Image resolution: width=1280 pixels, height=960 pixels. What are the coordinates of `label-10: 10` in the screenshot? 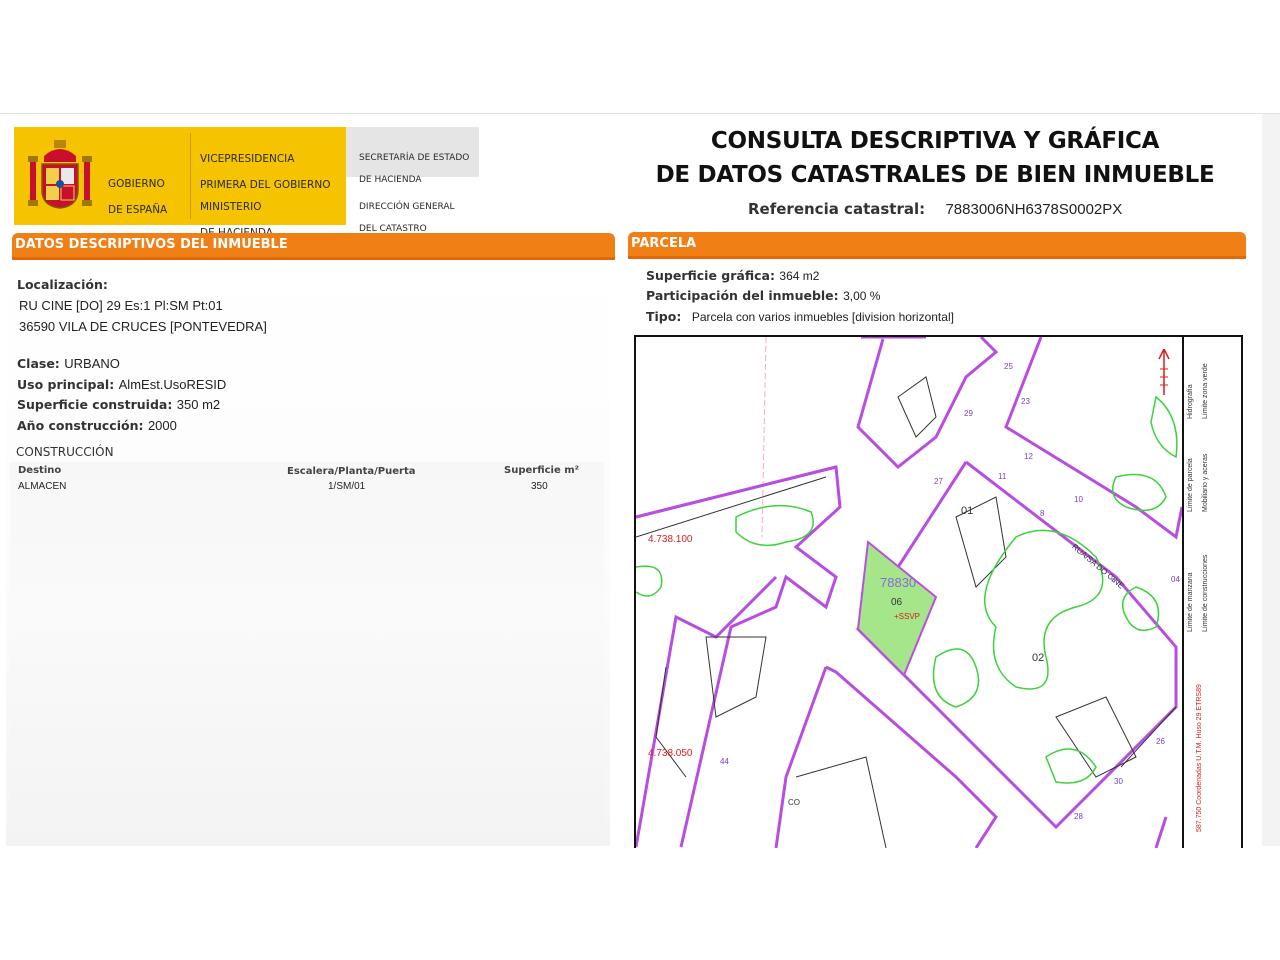 It's located at (1078, 499).